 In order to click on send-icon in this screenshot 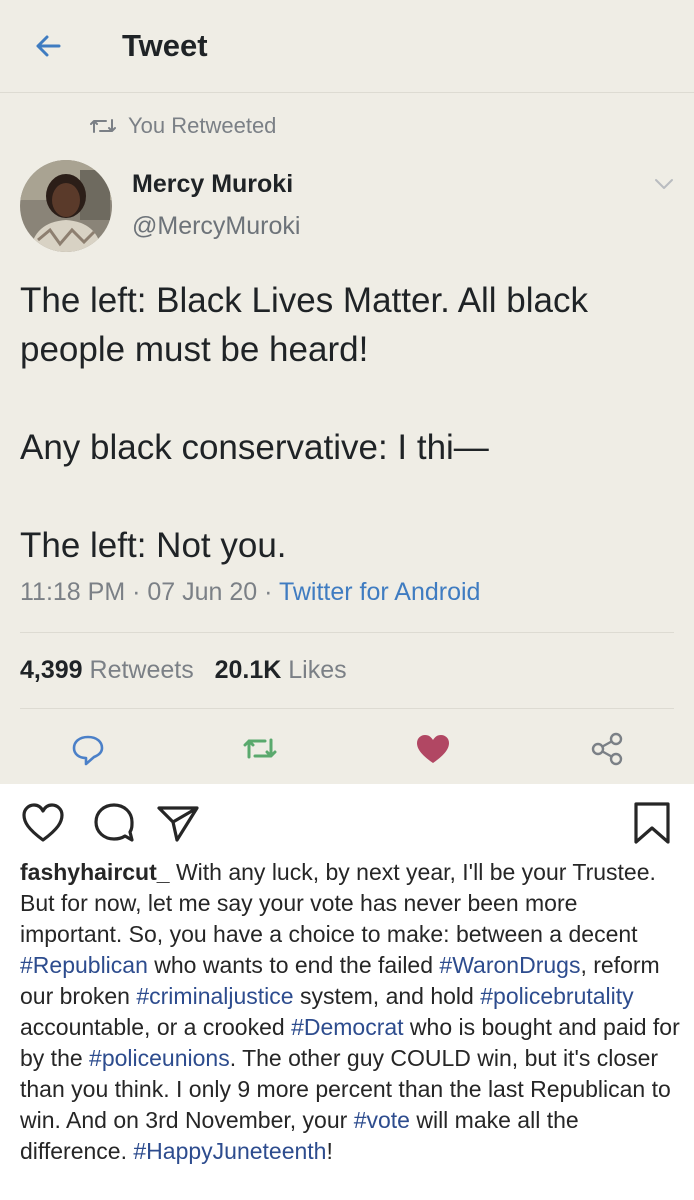, I will do `click(178, 823)`.